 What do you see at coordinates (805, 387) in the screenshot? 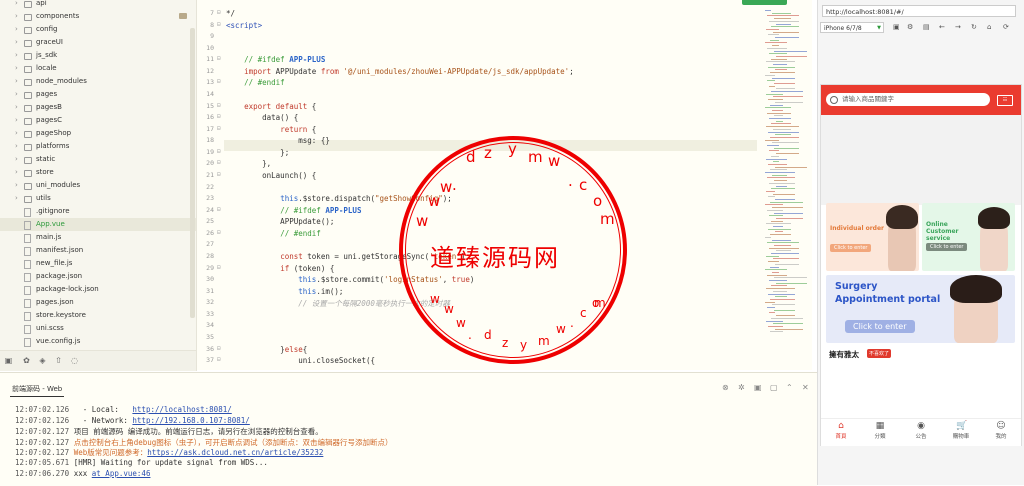
I see `close-icon: ✕` at bounding box center [805, 387].